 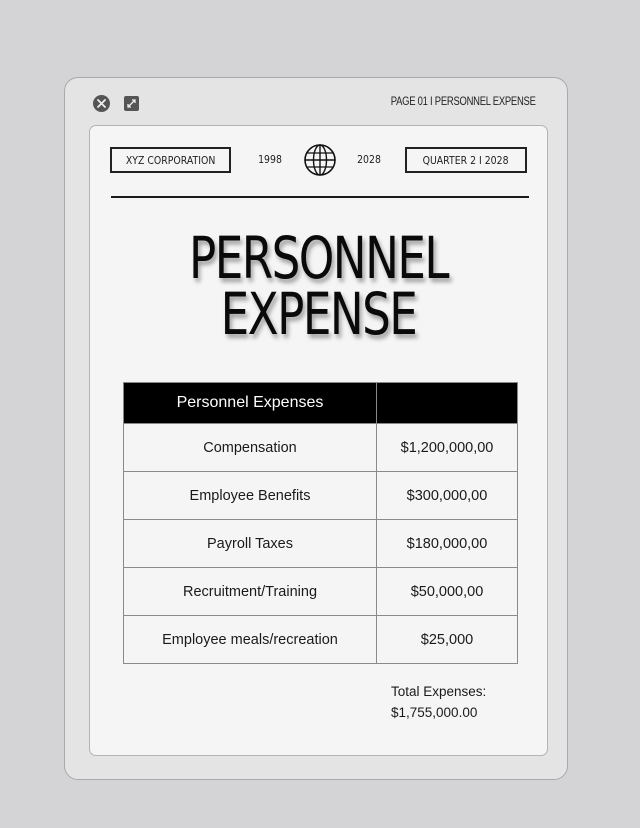 I want to click on expense-amount: $180,000,00, so click(x=447, y=543).